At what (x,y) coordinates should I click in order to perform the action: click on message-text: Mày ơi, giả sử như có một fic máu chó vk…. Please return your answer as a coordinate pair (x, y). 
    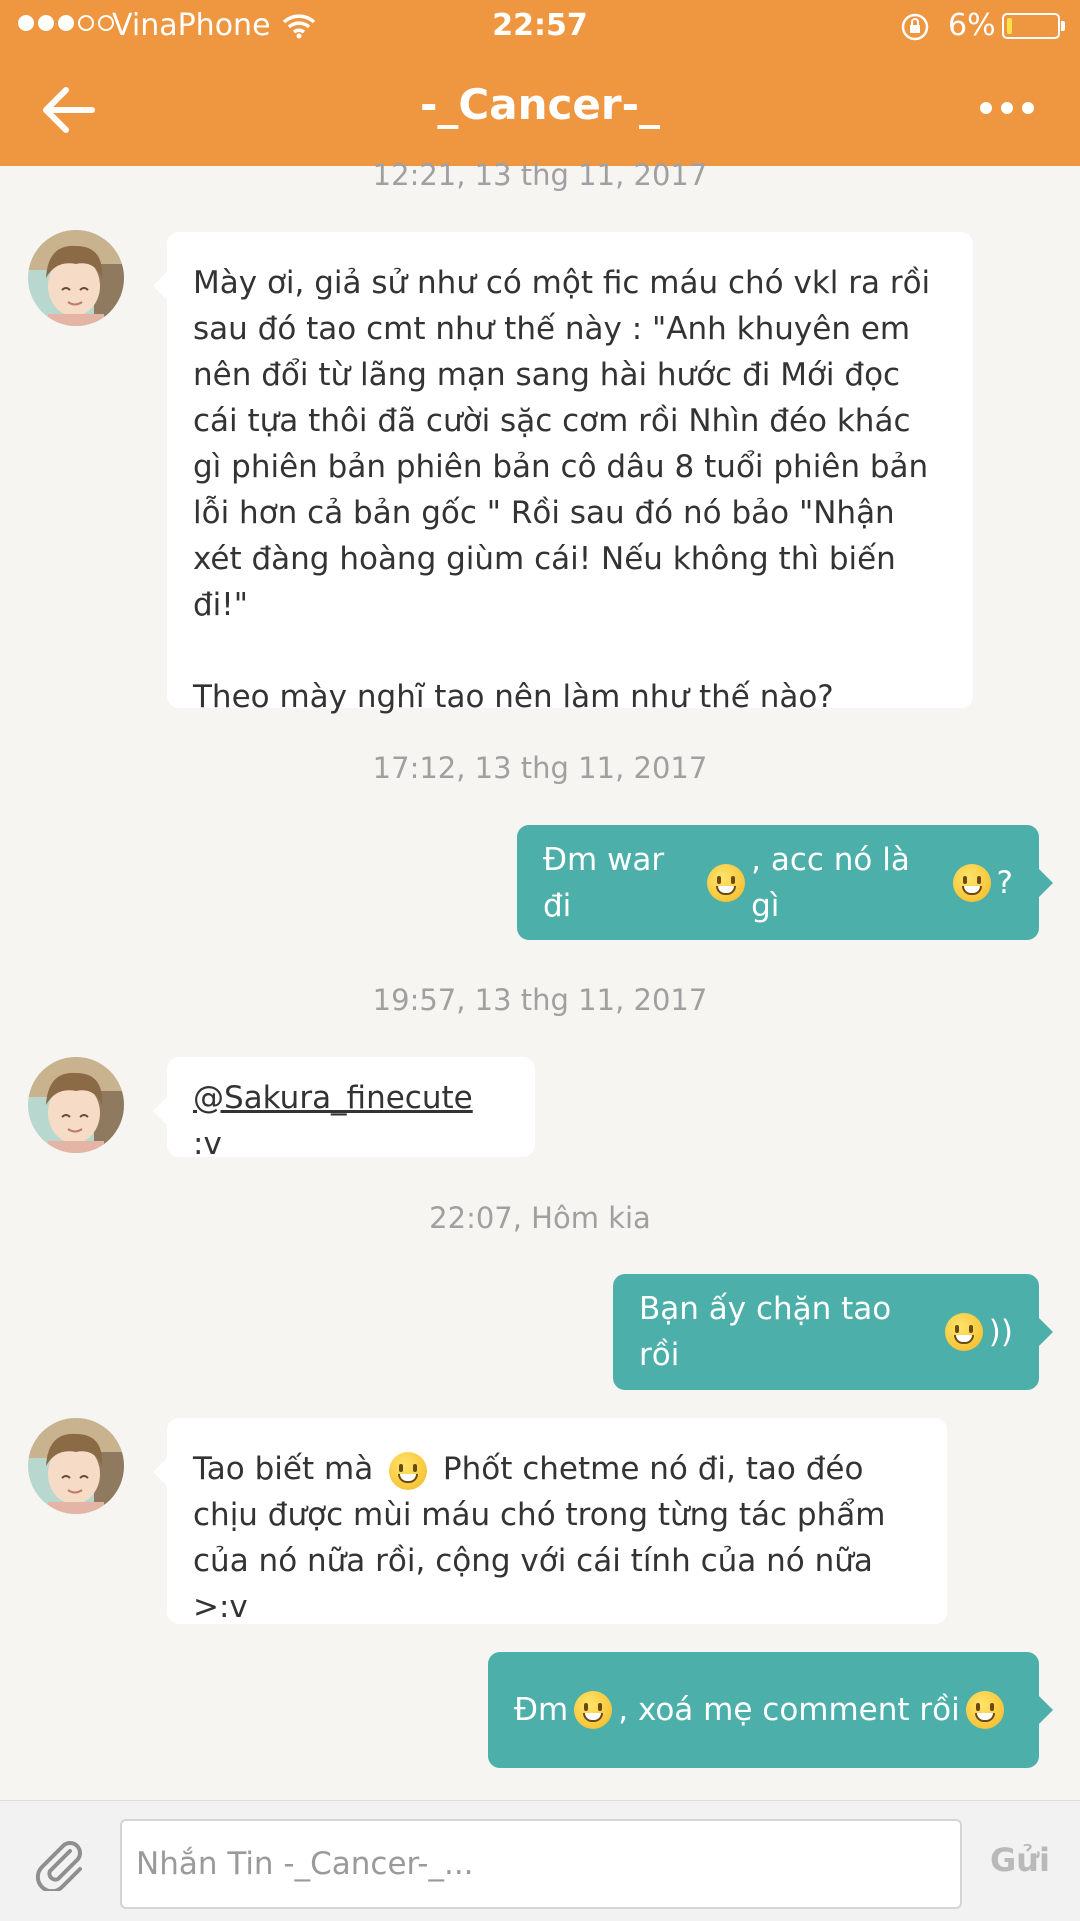
    Looking at the image, I should click on (562, 444).